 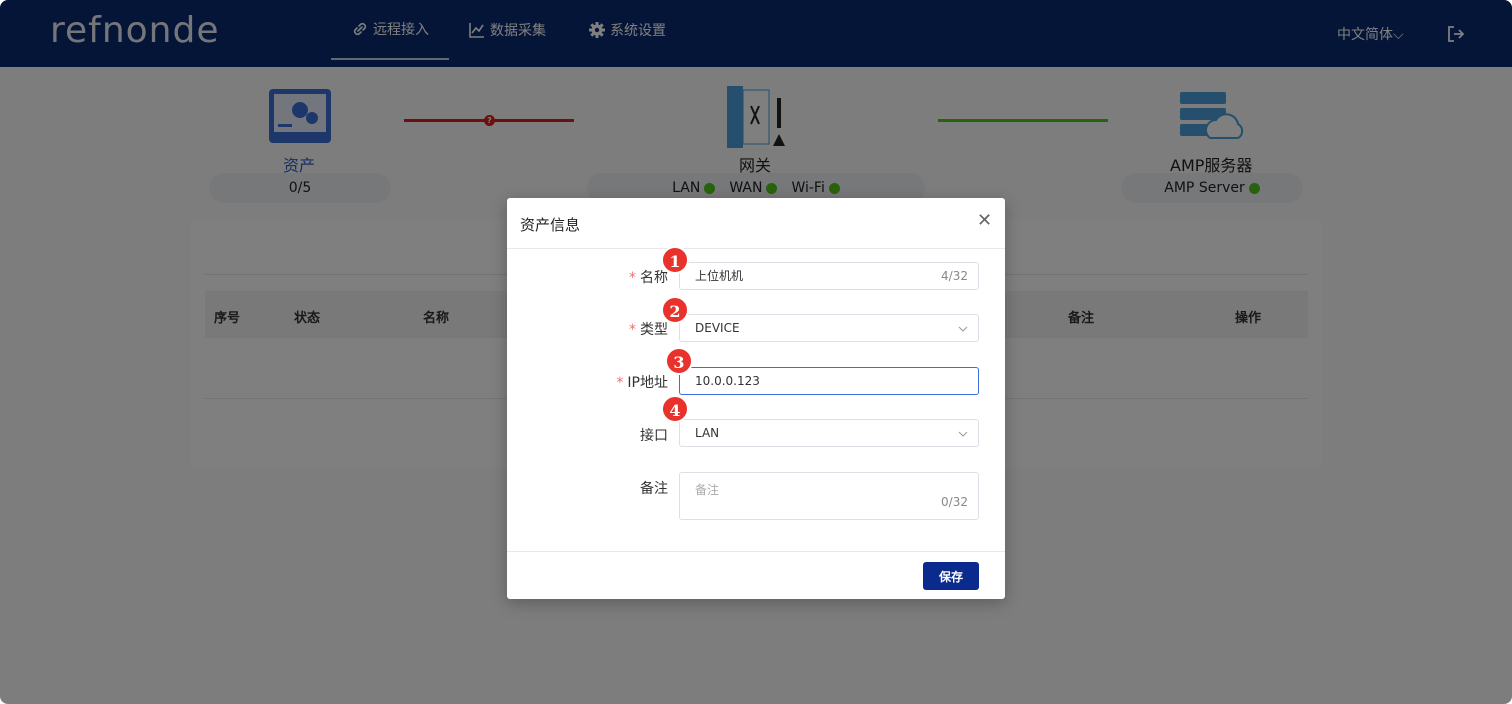 What do you see at coordinates (550, 225) in the screenshot?
I see `dialog-title: 资产信息` at bounding box center [550, 225].